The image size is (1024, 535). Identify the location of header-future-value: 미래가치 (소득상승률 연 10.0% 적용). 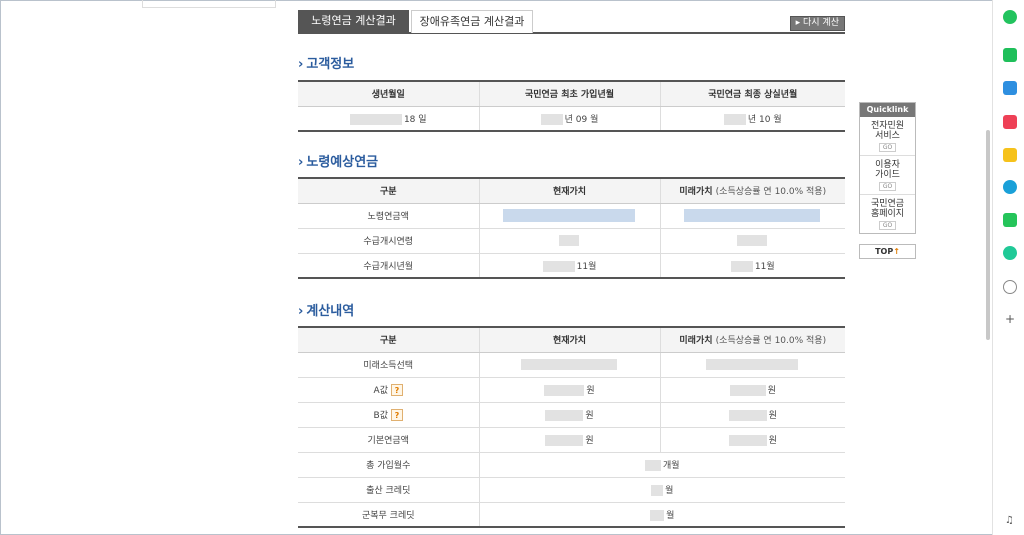
(752, 339).